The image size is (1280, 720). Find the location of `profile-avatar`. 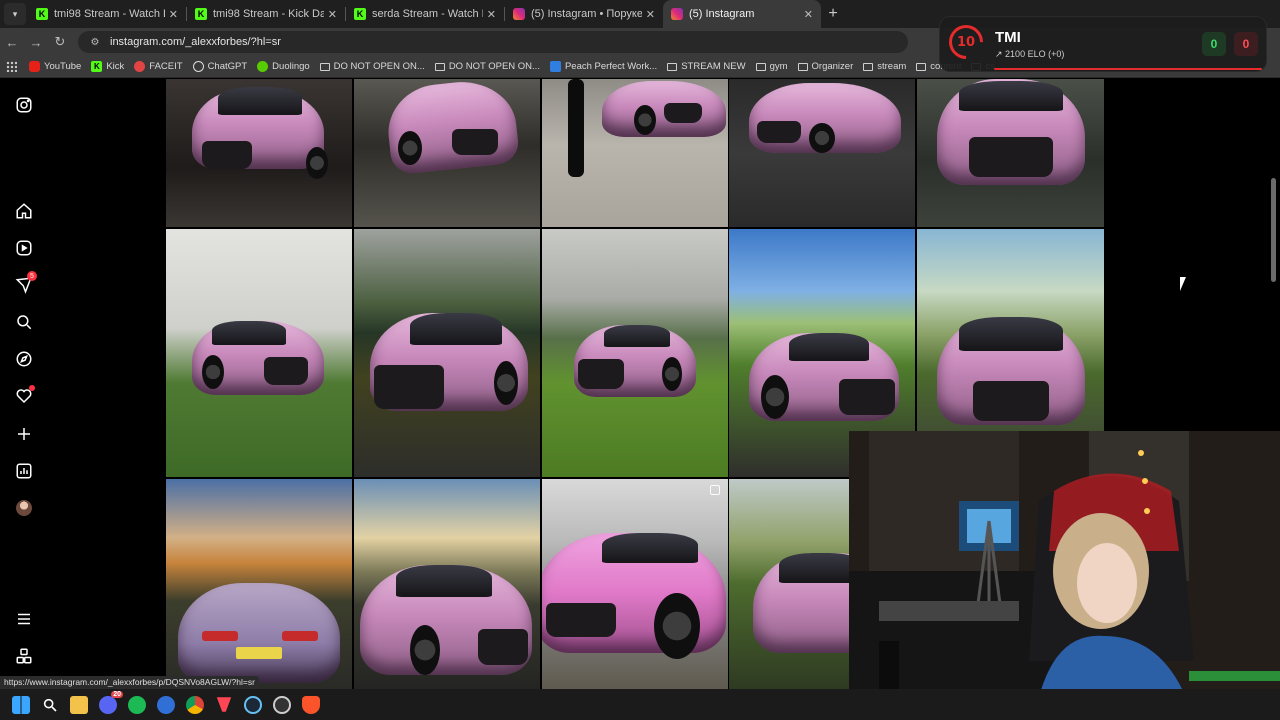

profile-avatar is located at coordinates (24, 508).